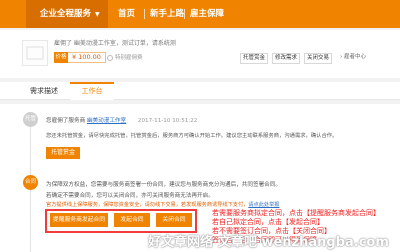 This screenshot has width=400, height=252. What do you see at coordinates (79, 220) in the screenshot?
I see `remind-provider-contract-button: 提醒服务商发起合同` at bounding box center [79, 220].